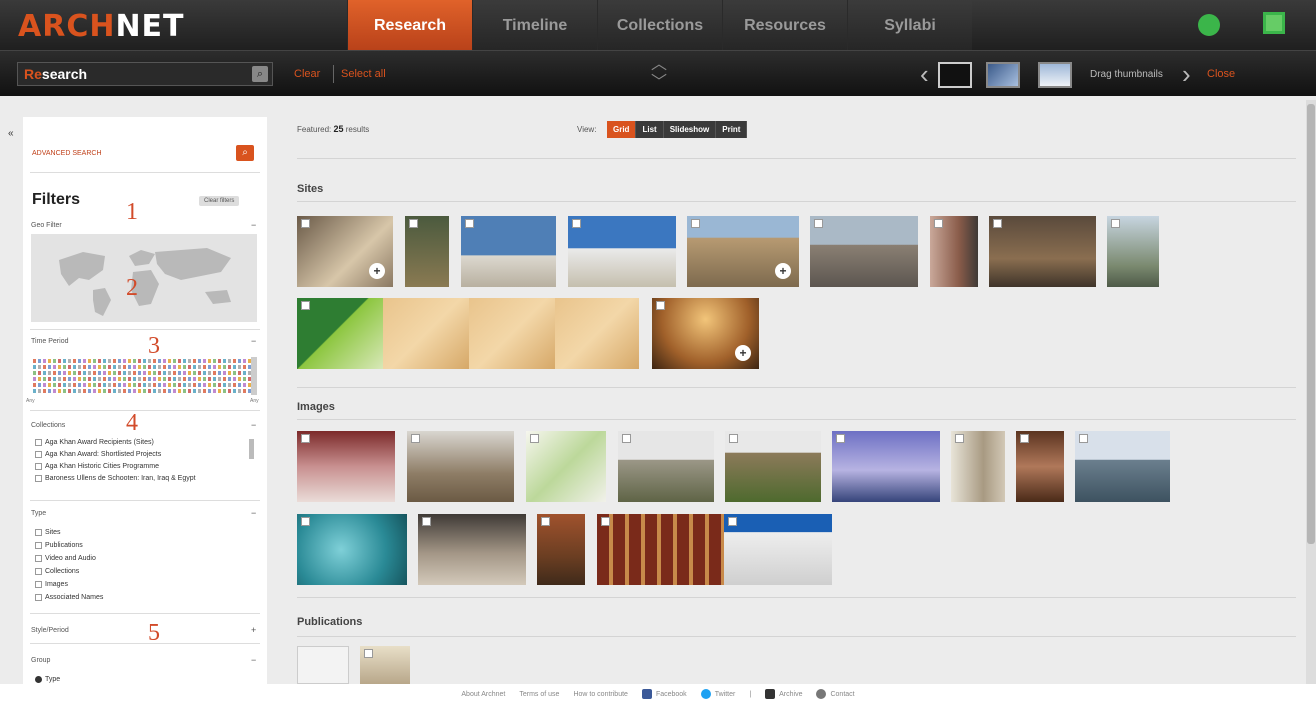 The image size is (1316, 704). I want to click on geo-filter-toggle: −, so click(253, 225).